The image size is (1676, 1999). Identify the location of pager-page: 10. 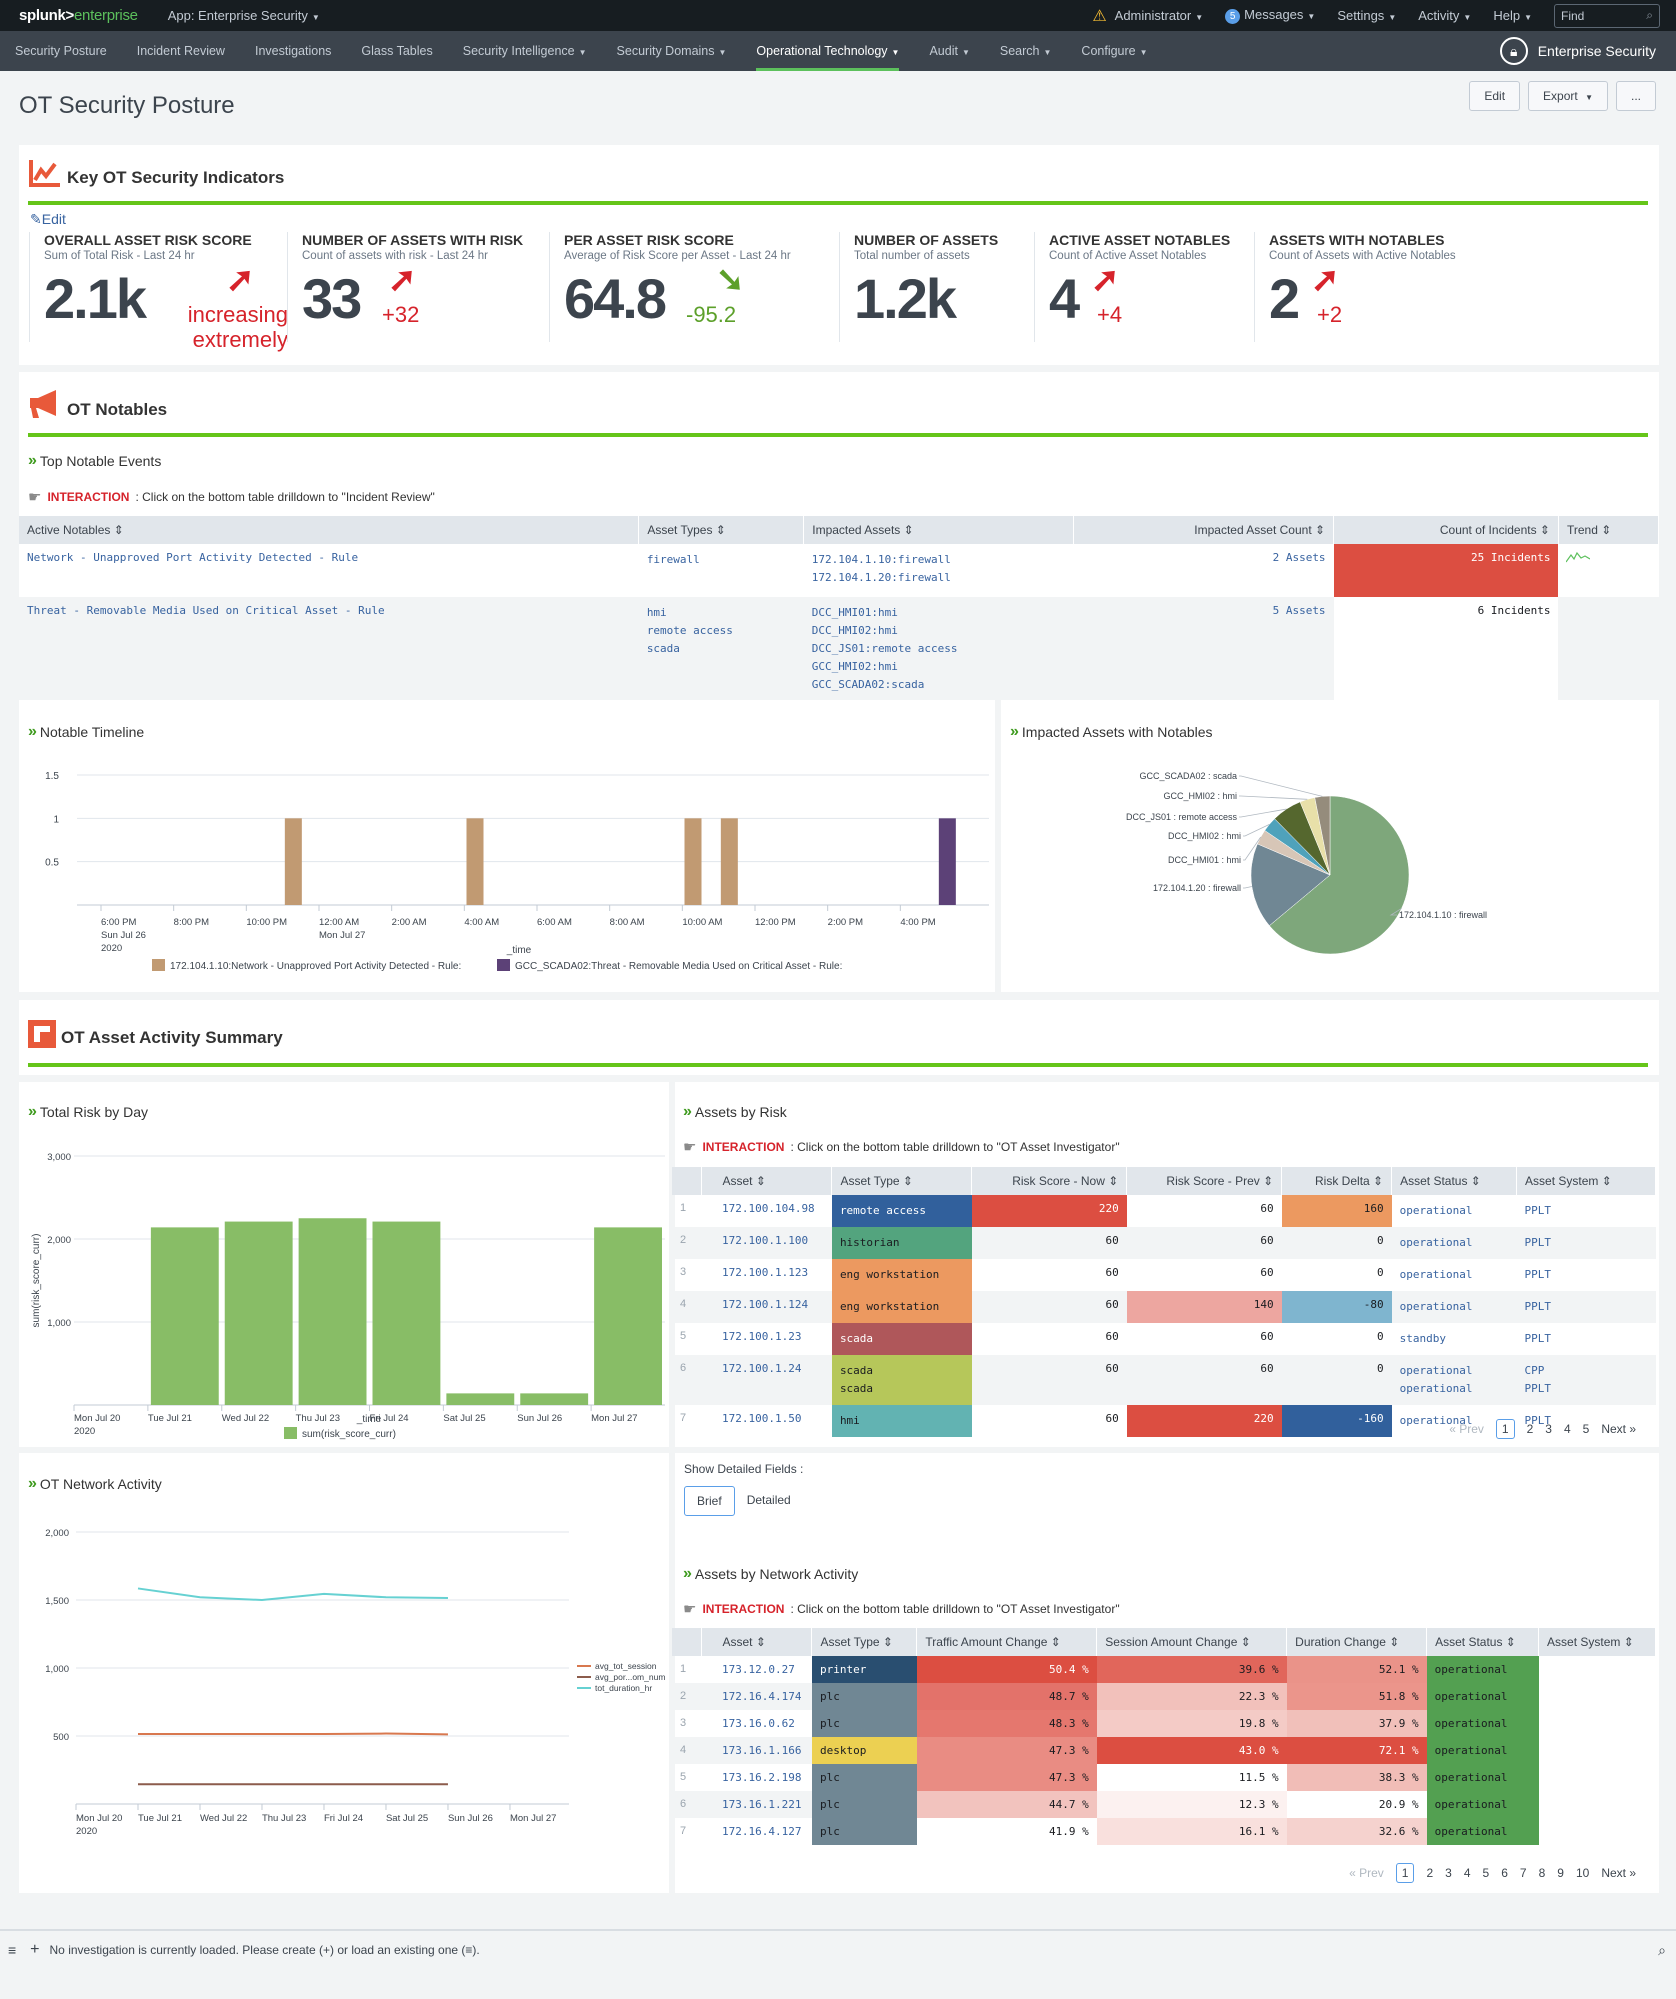
(1582, 1873).